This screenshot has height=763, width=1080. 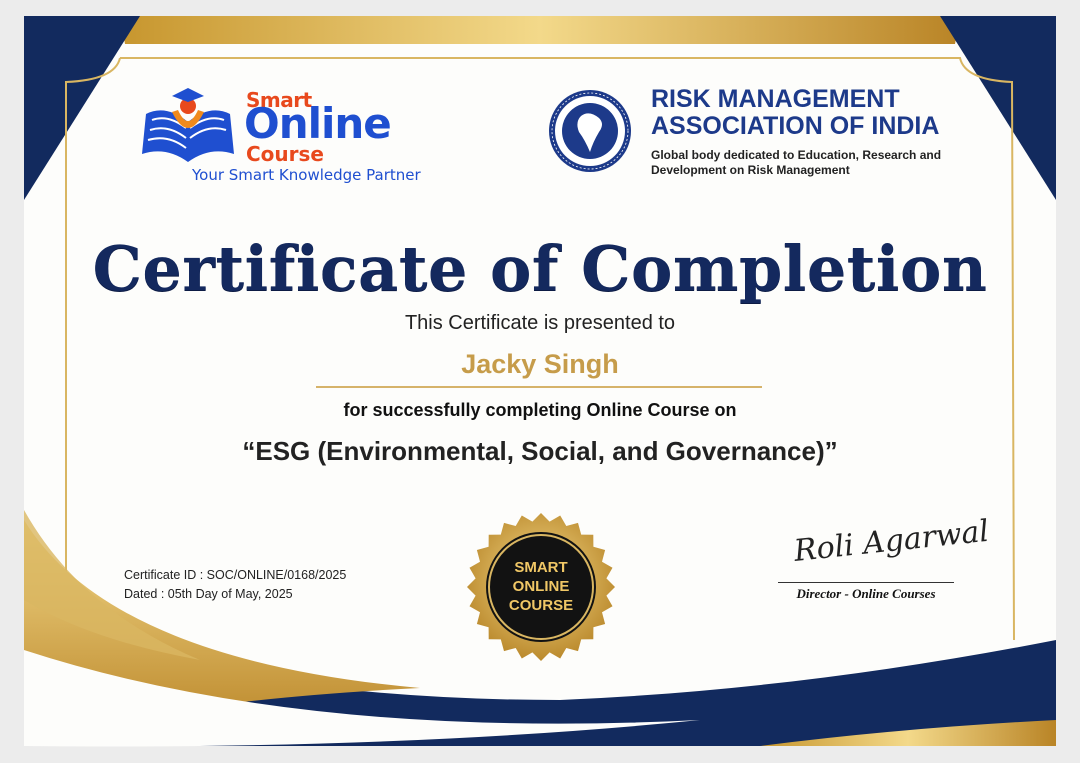 What do you see at coordinates (540, 364) in the screenshot?
I see `recipient-name: Jacky Singh` at bounding box center [540, 364].